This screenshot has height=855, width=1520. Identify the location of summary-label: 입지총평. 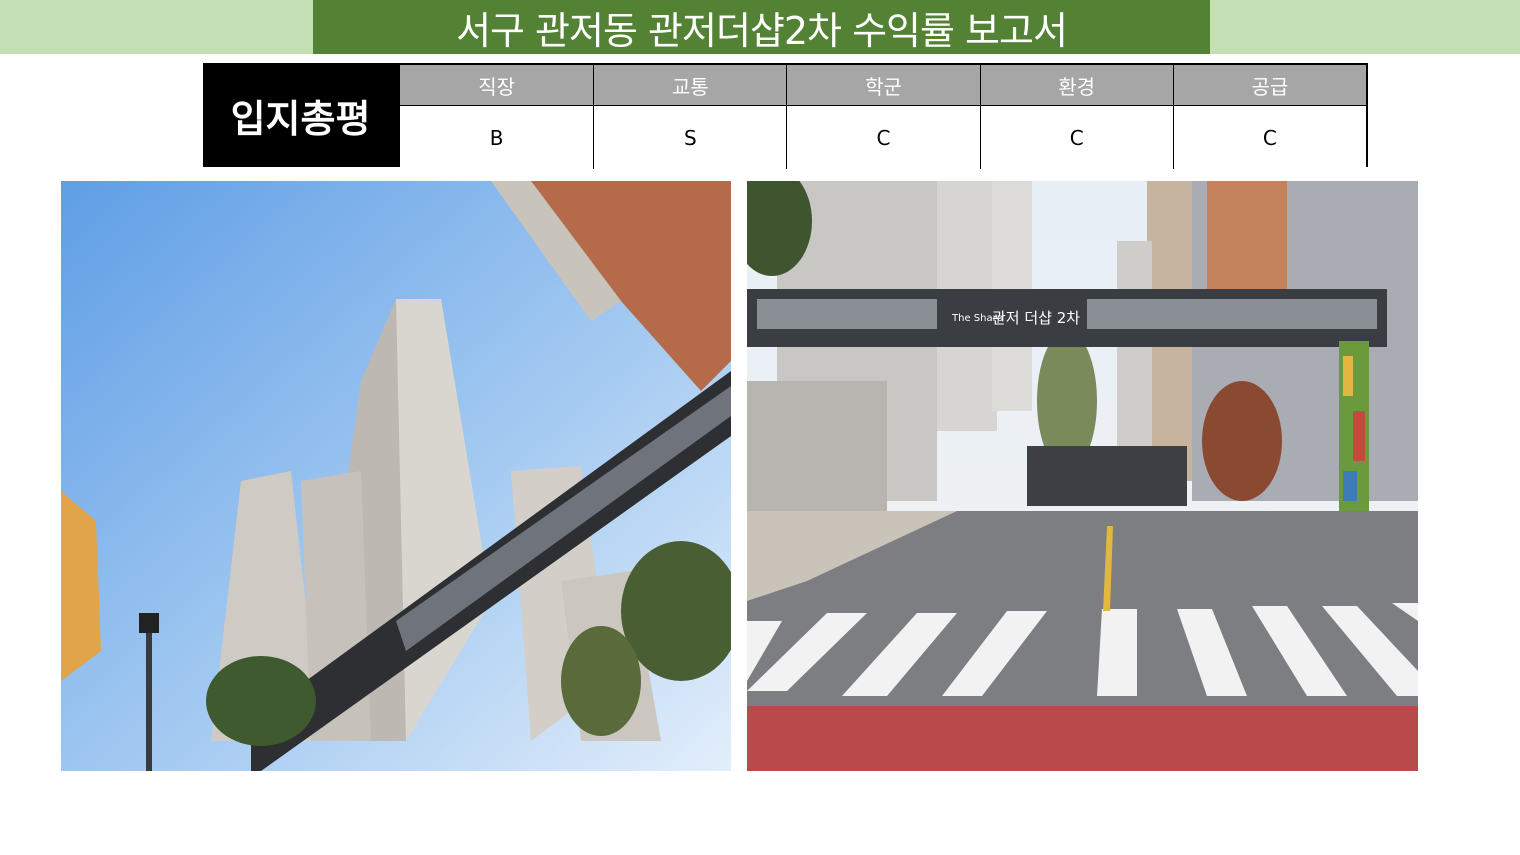
(300, 115).